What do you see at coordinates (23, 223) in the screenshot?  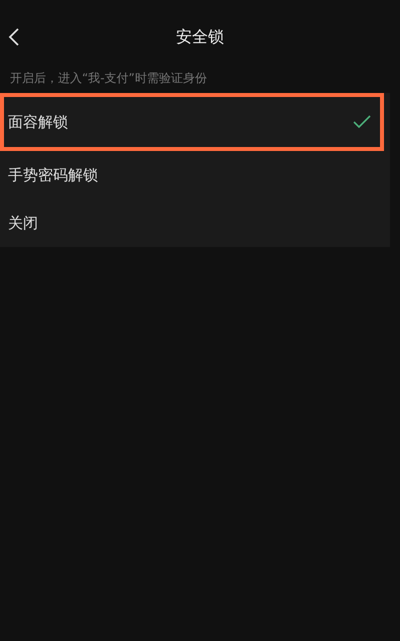 I see `option-label: 关闭` at bounding box center [23, 223].